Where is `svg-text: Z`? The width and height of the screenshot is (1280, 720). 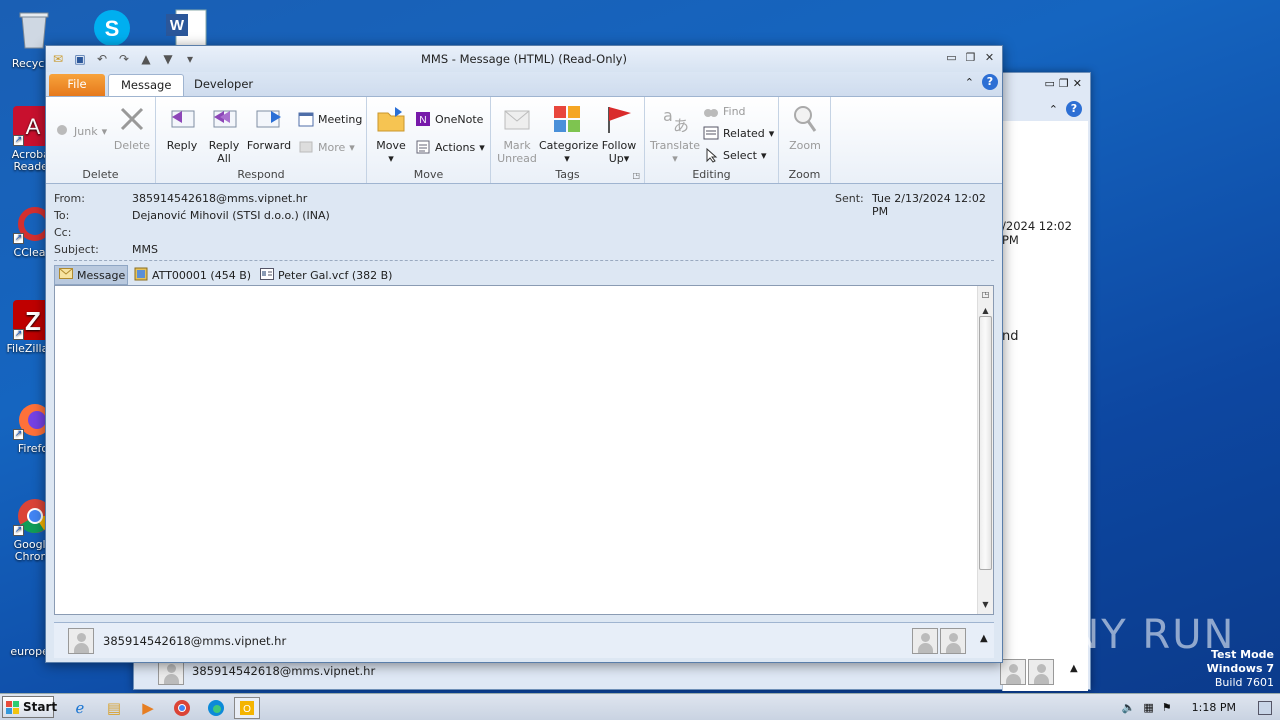 svg-text: Z is located at coordinates (33, 321).